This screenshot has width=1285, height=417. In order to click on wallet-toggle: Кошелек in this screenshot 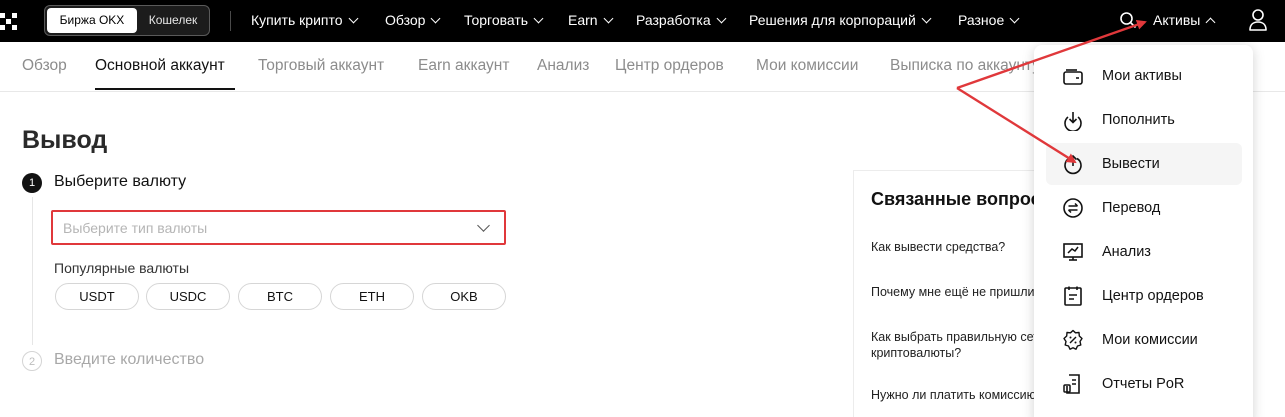, I will do `click(173, 20)`.